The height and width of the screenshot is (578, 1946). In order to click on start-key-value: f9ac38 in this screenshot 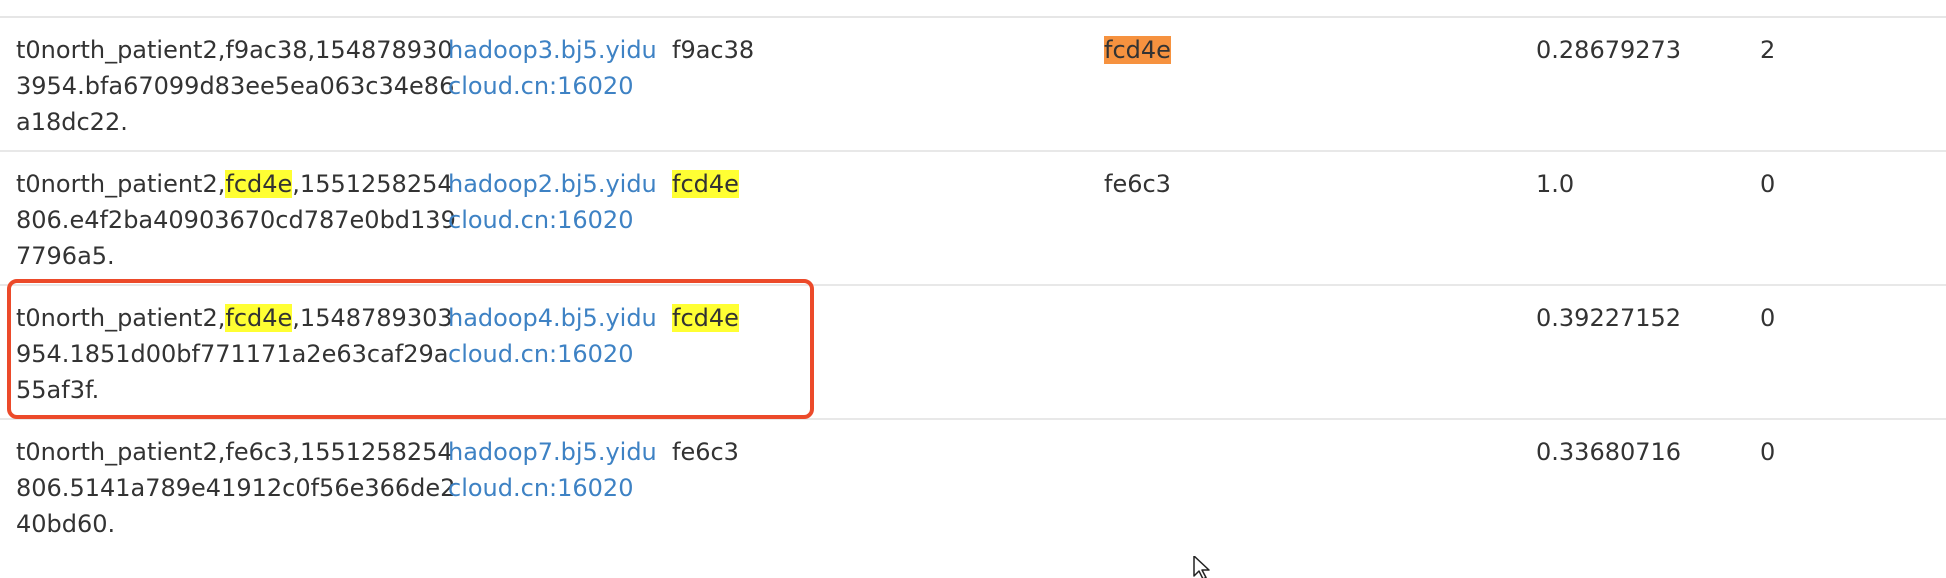, I will do `click(713, 50)`.